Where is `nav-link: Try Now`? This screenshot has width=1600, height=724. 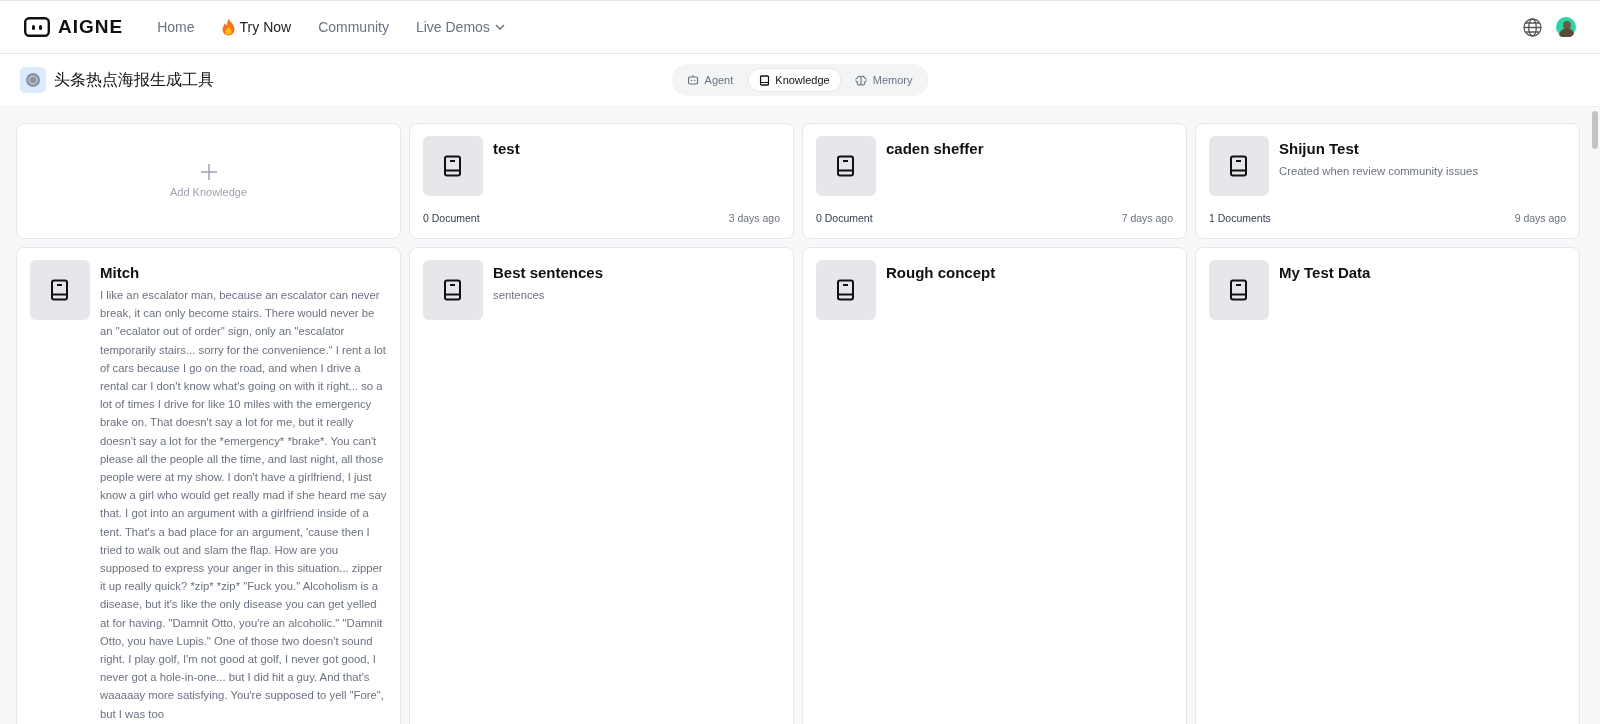
nav-link: Try Now is located at coordinates (256, 27).